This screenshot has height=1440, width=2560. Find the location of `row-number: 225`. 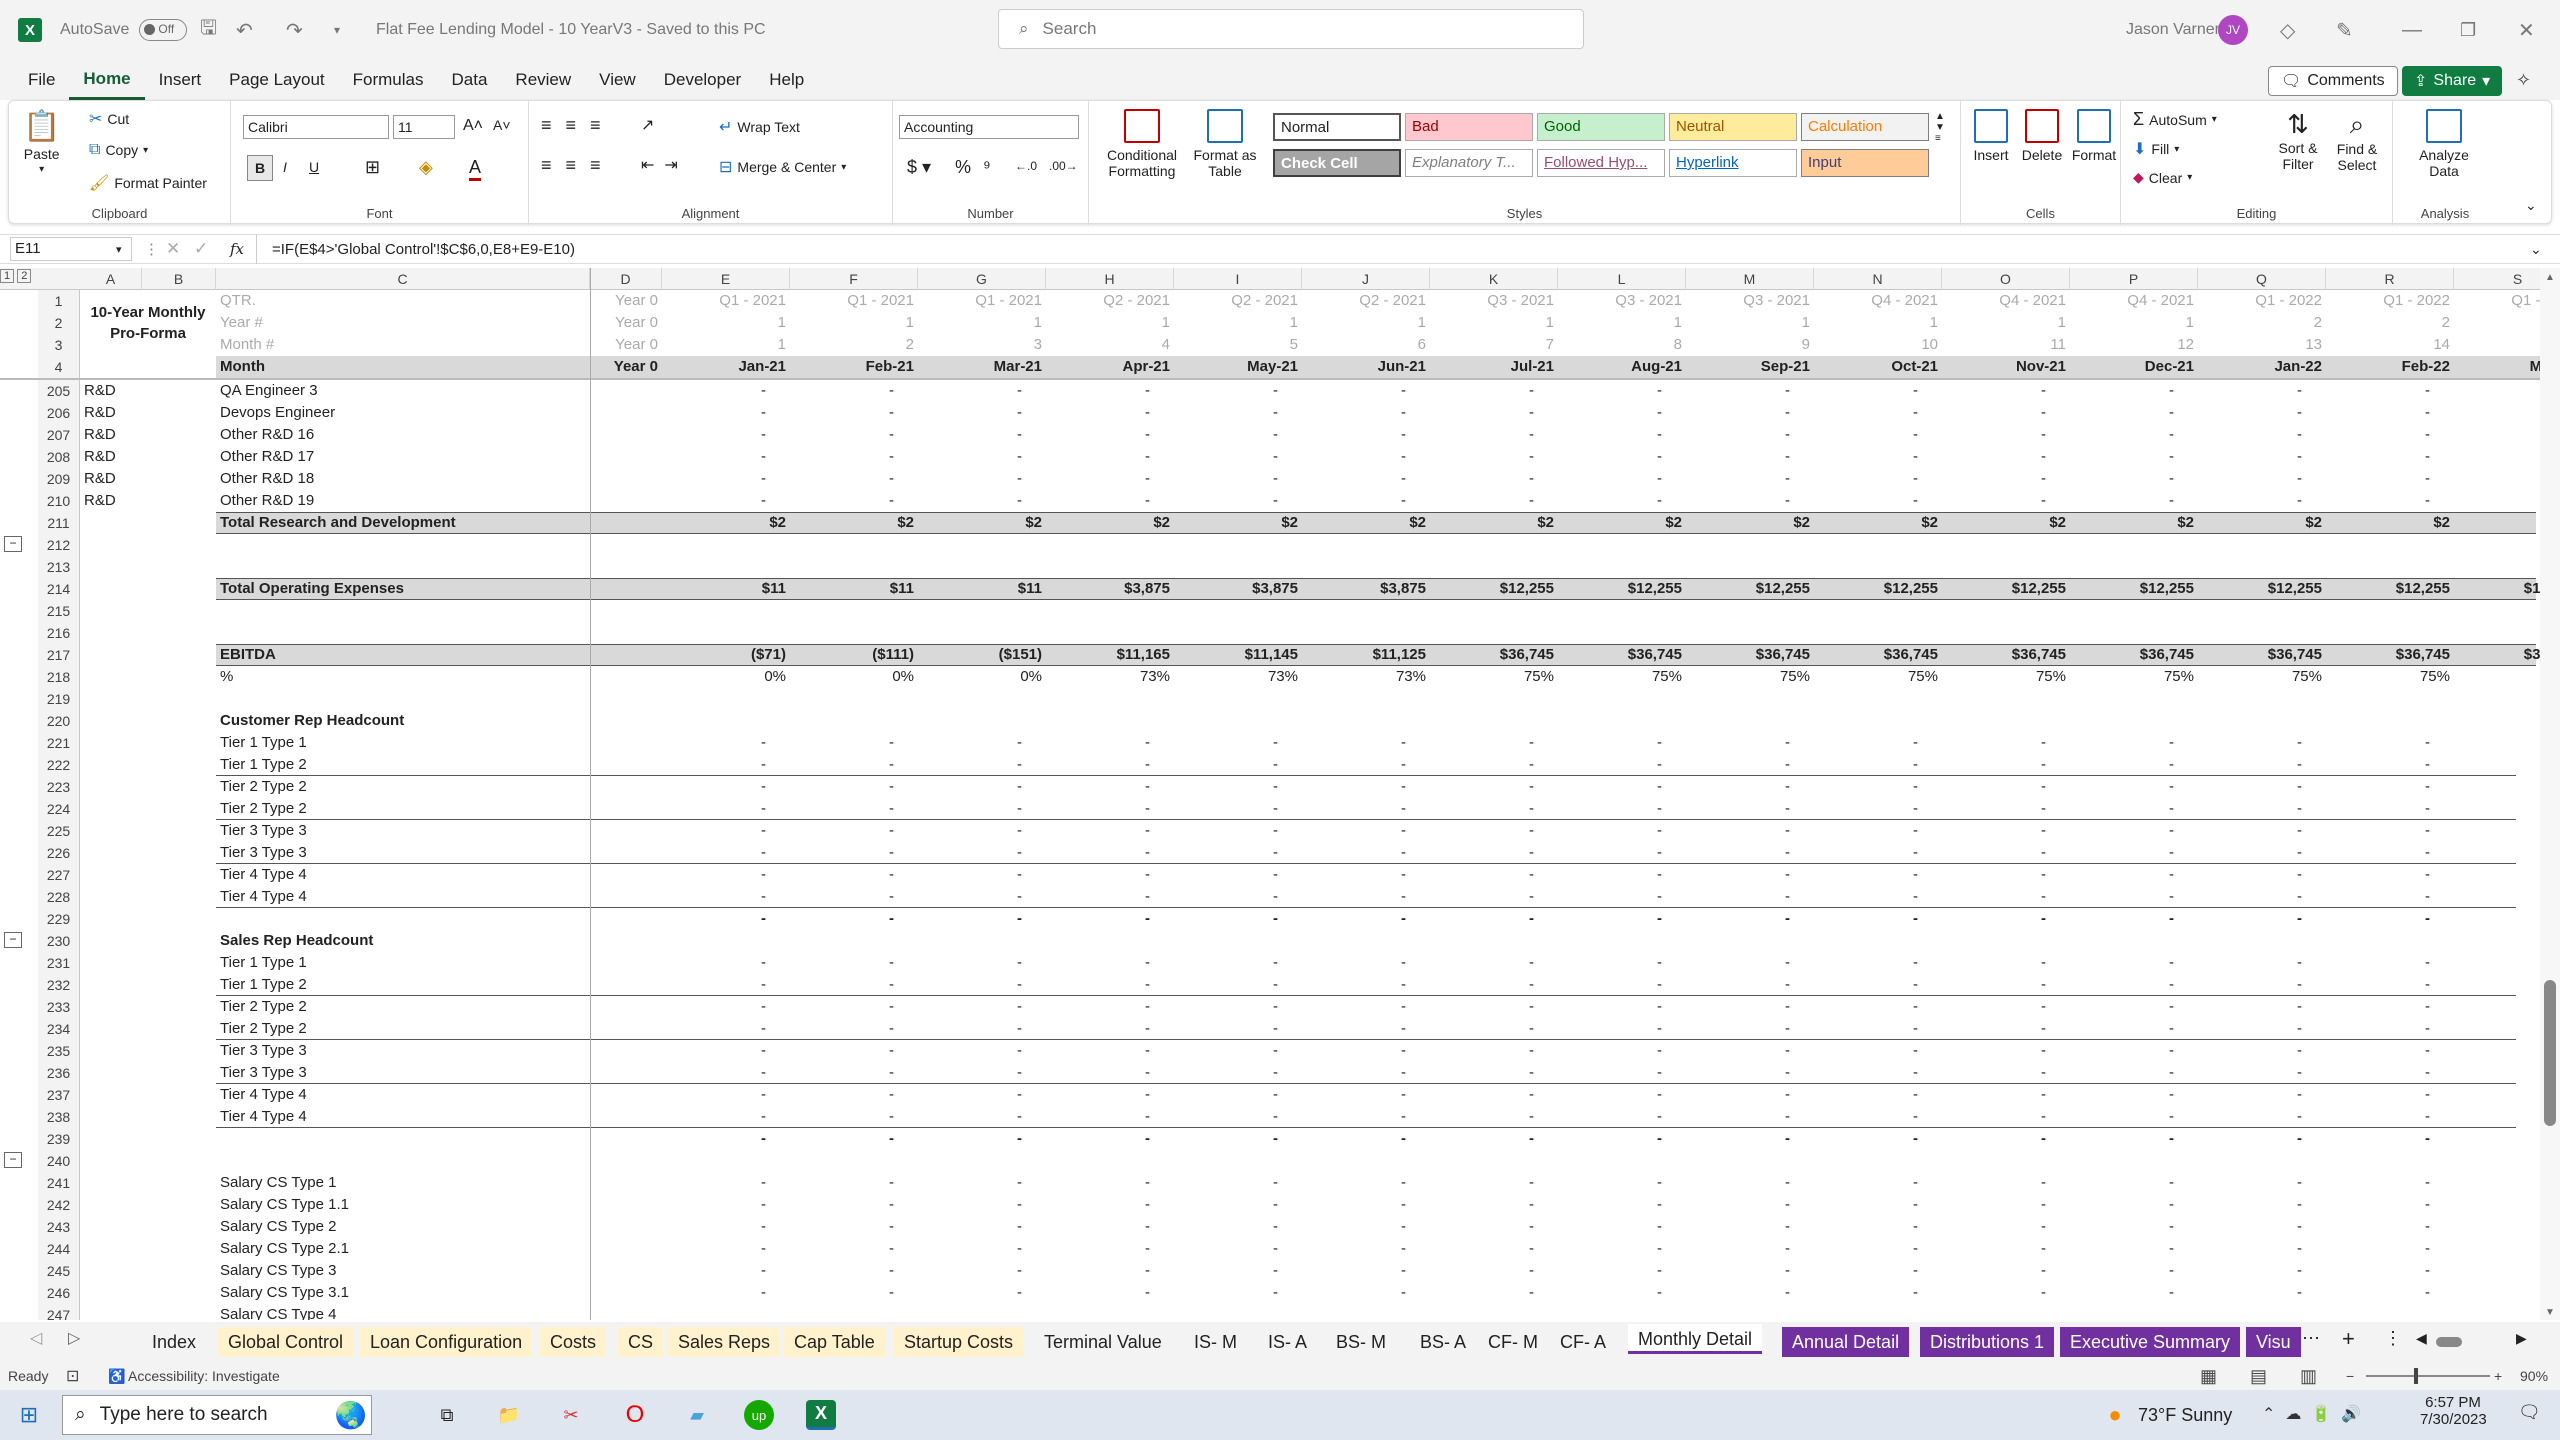

row-number: 225 is located at coordinates (59, 831).